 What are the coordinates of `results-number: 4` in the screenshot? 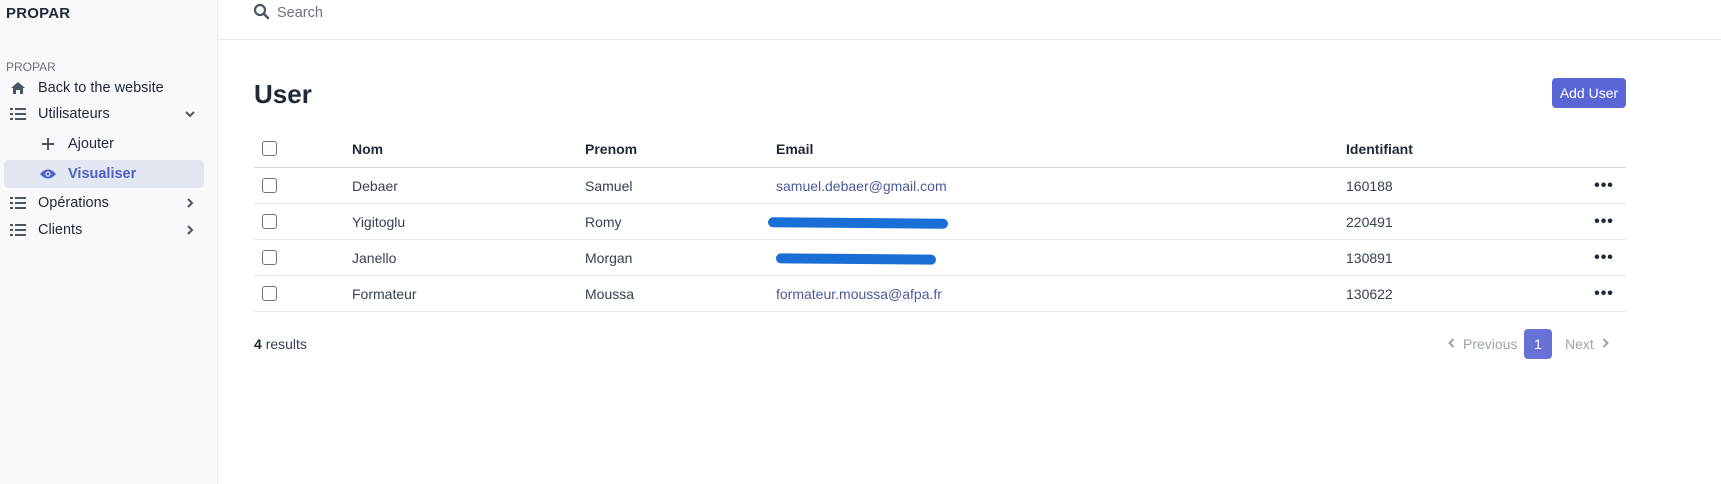 It's located at (258, 344).